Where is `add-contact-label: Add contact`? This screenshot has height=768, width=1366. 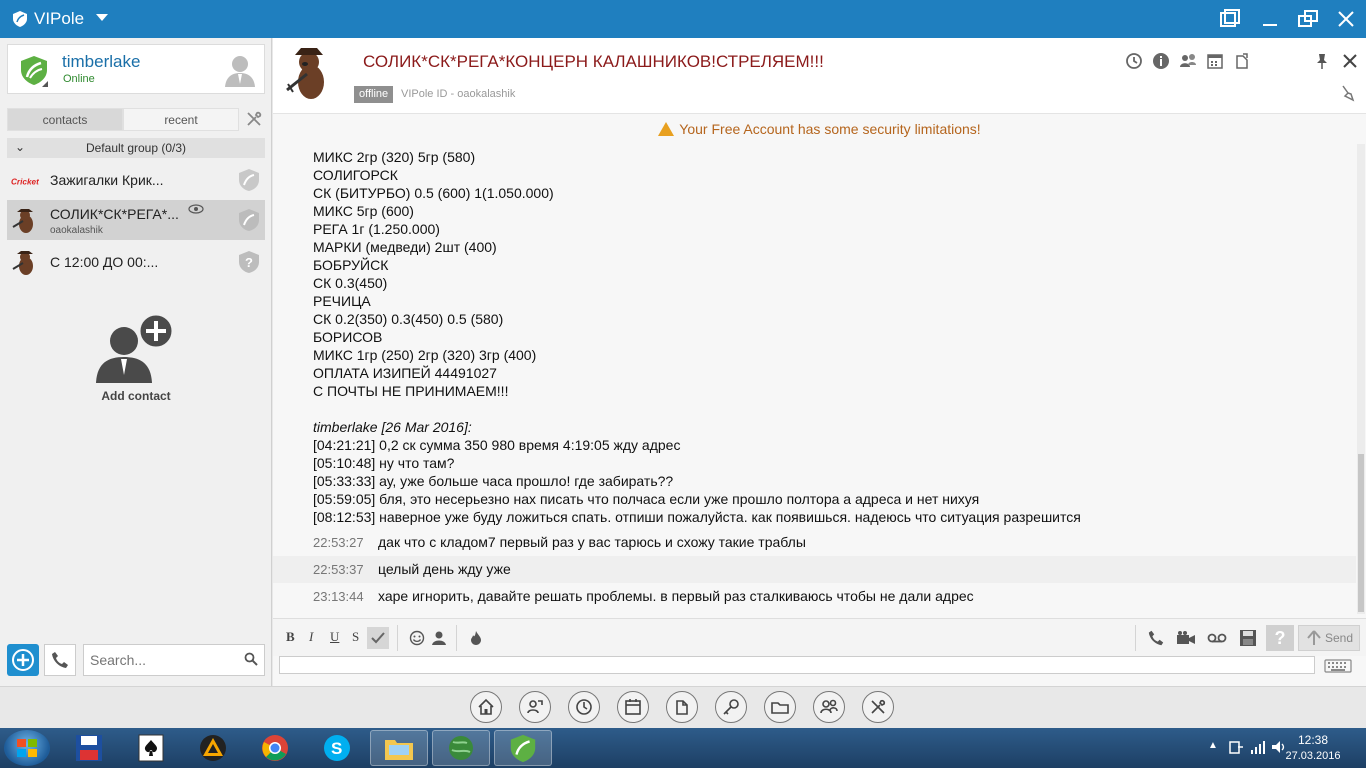
add-contact-label: Add contact is located at coordinates (136, 396).